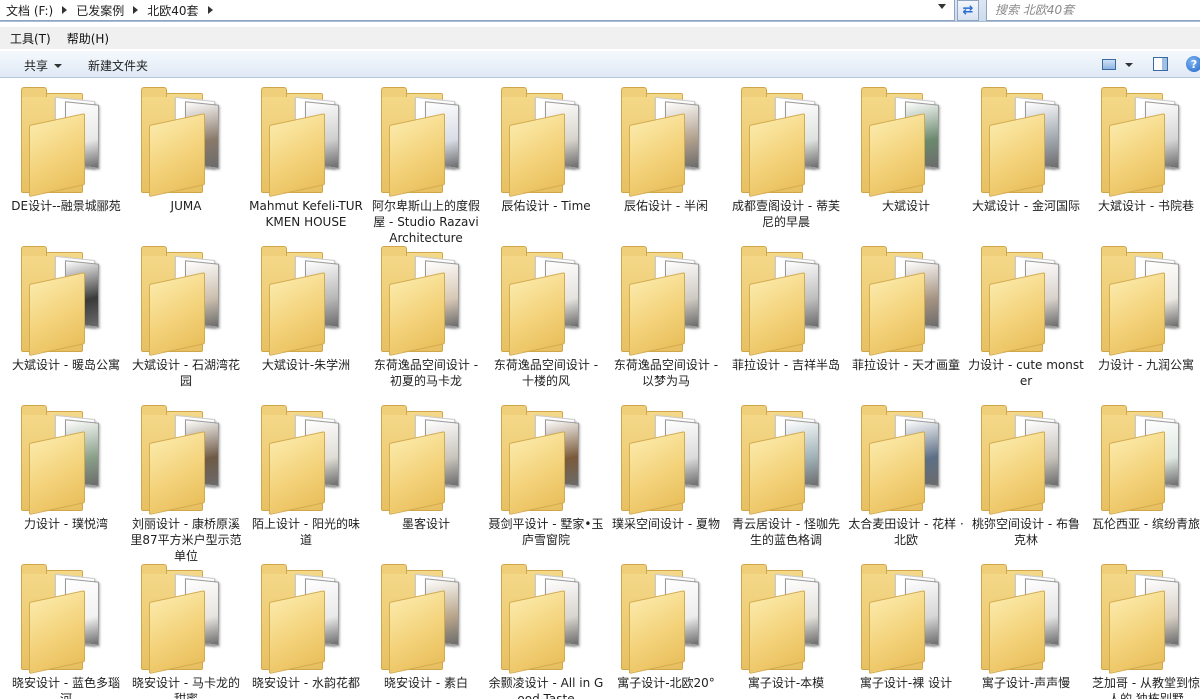 The width and height of the screenshot is (1200, 699). What do you see at coordinates (426, 683) in the screenshot?
I see `folder-label: 晓安设计 - 素白` at bounding box center [426, 683].